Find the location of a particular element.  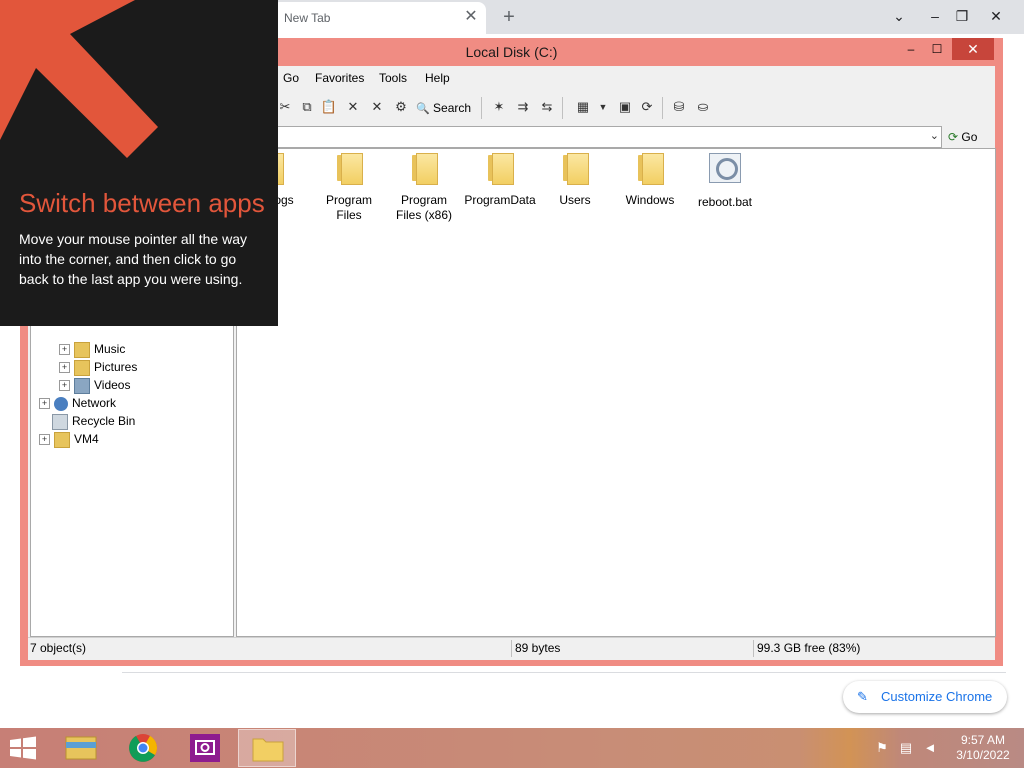

maximize-button: ☐ is located at coordinates (937, 49).